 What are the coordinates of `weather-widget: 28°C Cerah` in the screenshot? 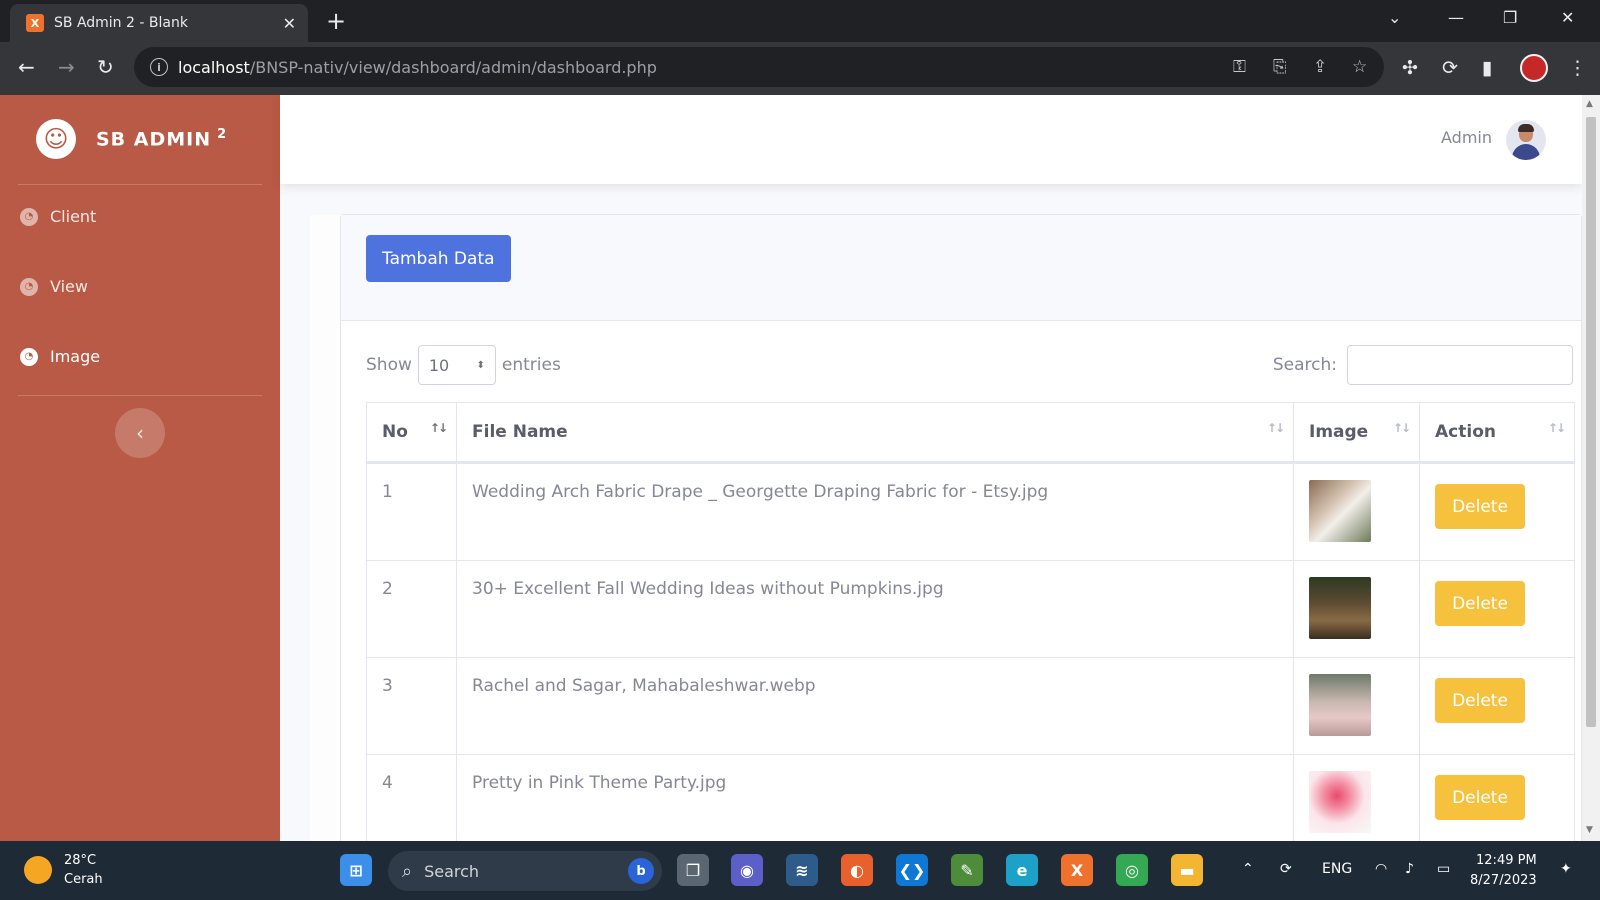 It's located at (63, 870).